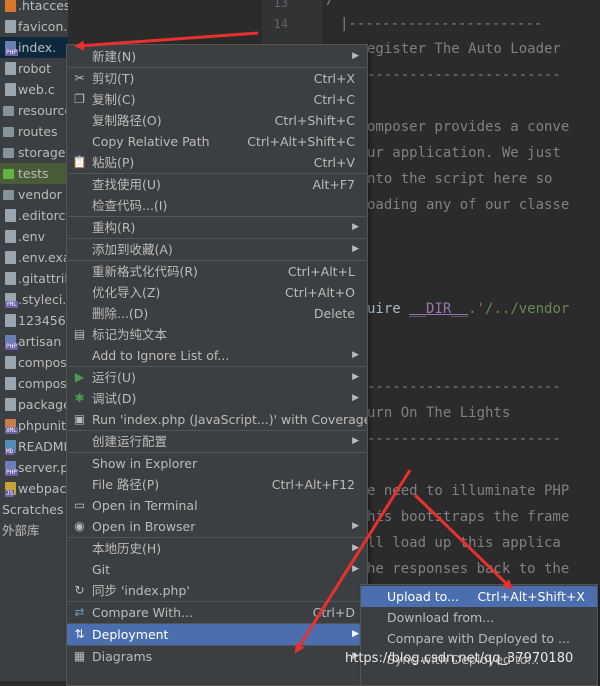  Describe the element at coordinates (166, 41) in the screenshot. I see `arrow-to-index-file` at that location.